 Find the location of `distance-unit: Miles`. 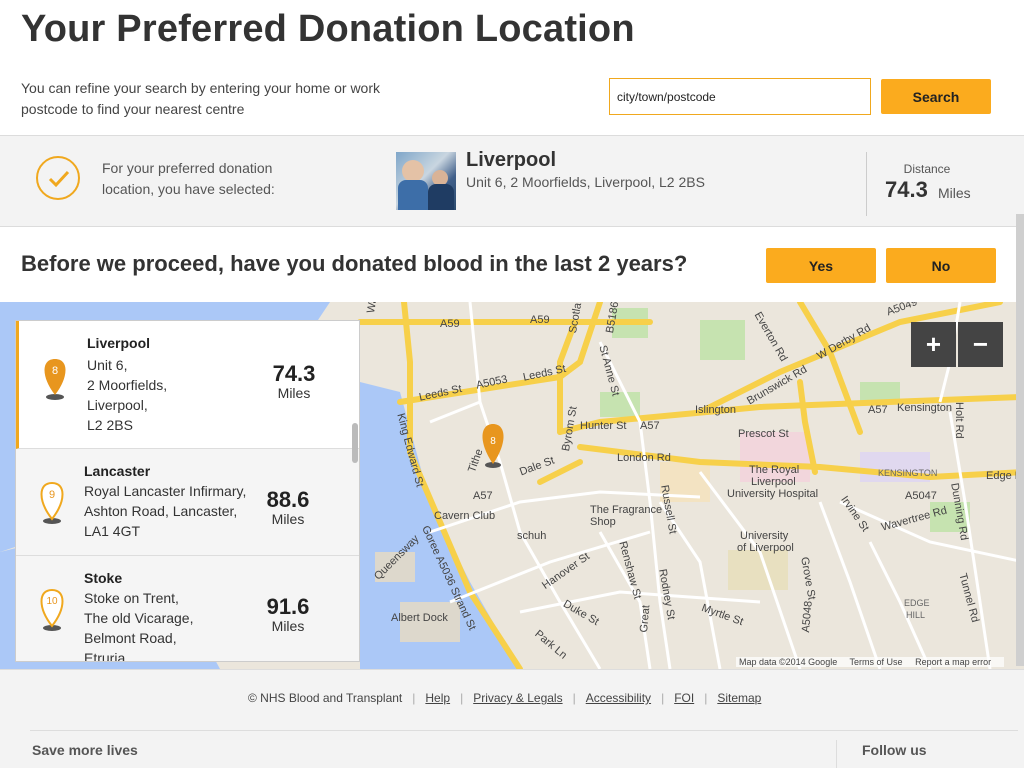

distance-unit: Miles is located at coordinates (954, 193).